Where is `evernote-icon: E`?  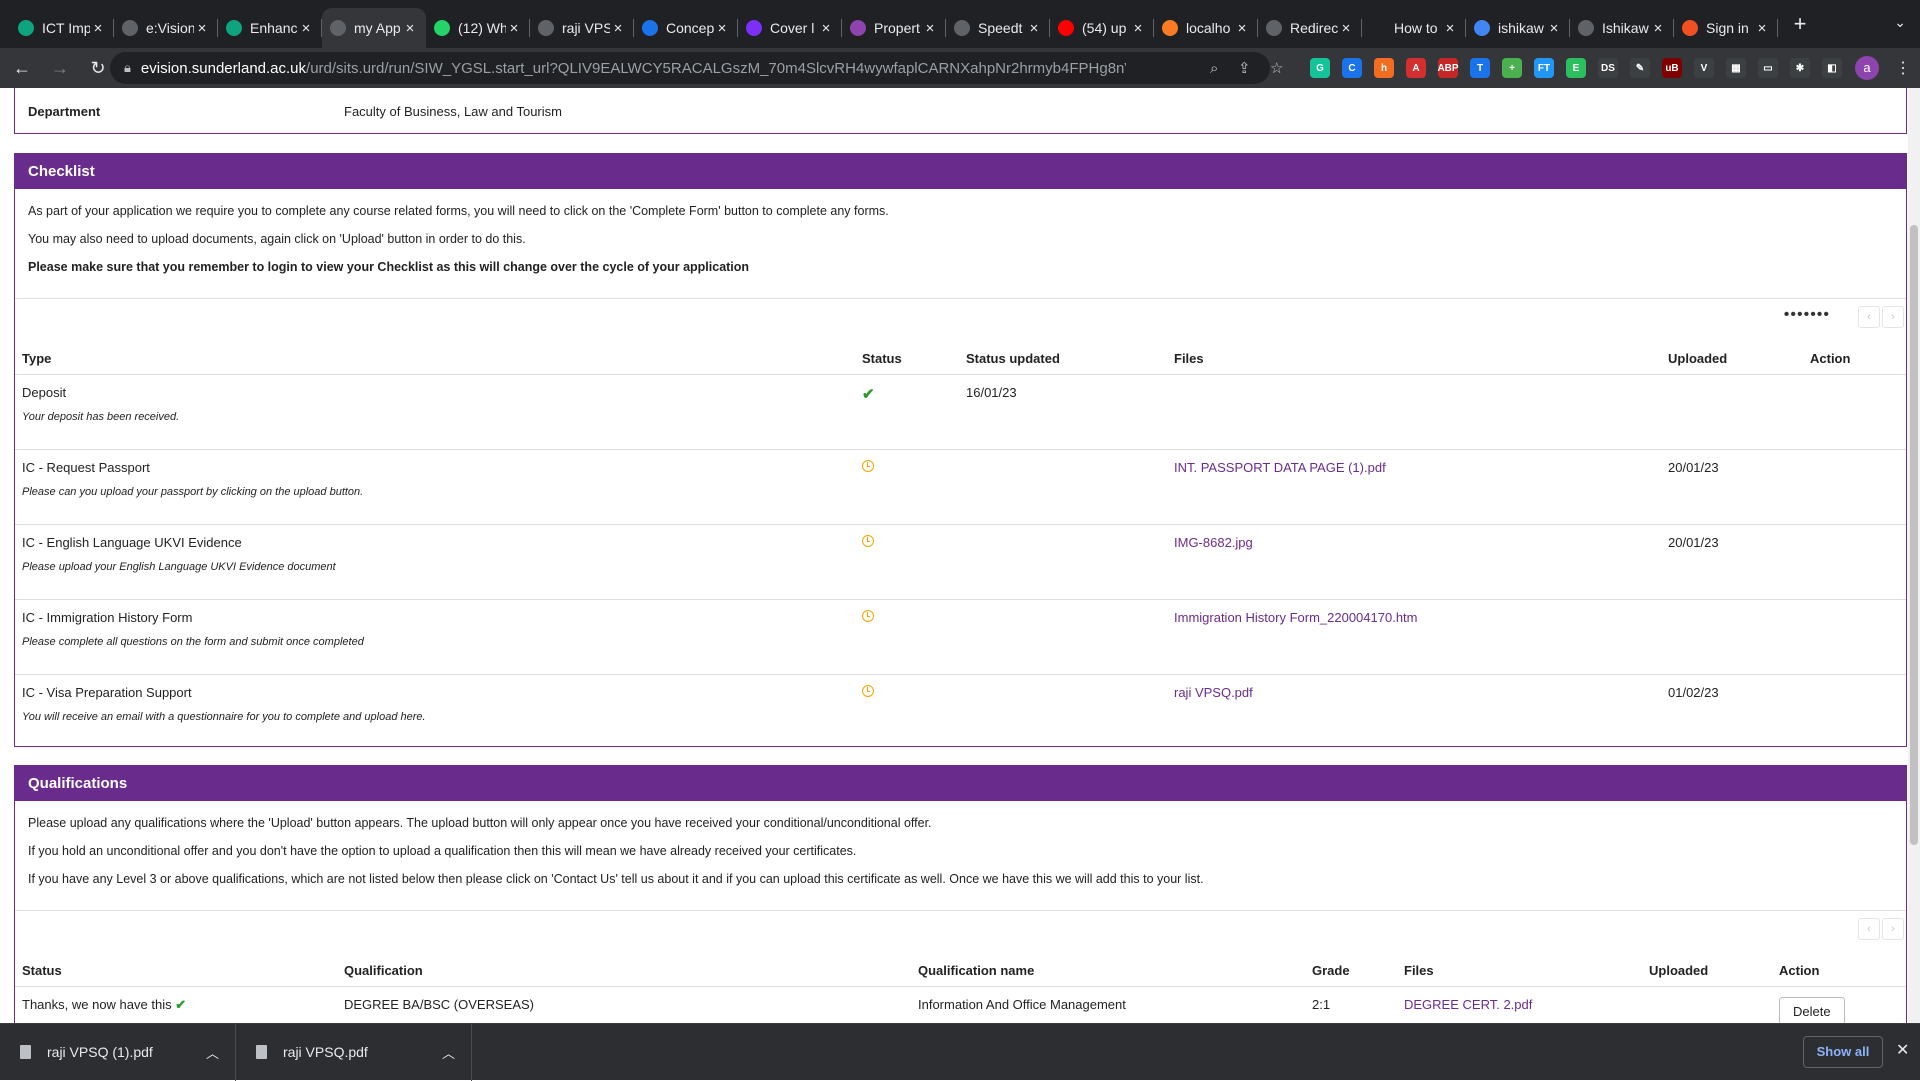 evernote-icon: E is located at coordinates (1576, 68).